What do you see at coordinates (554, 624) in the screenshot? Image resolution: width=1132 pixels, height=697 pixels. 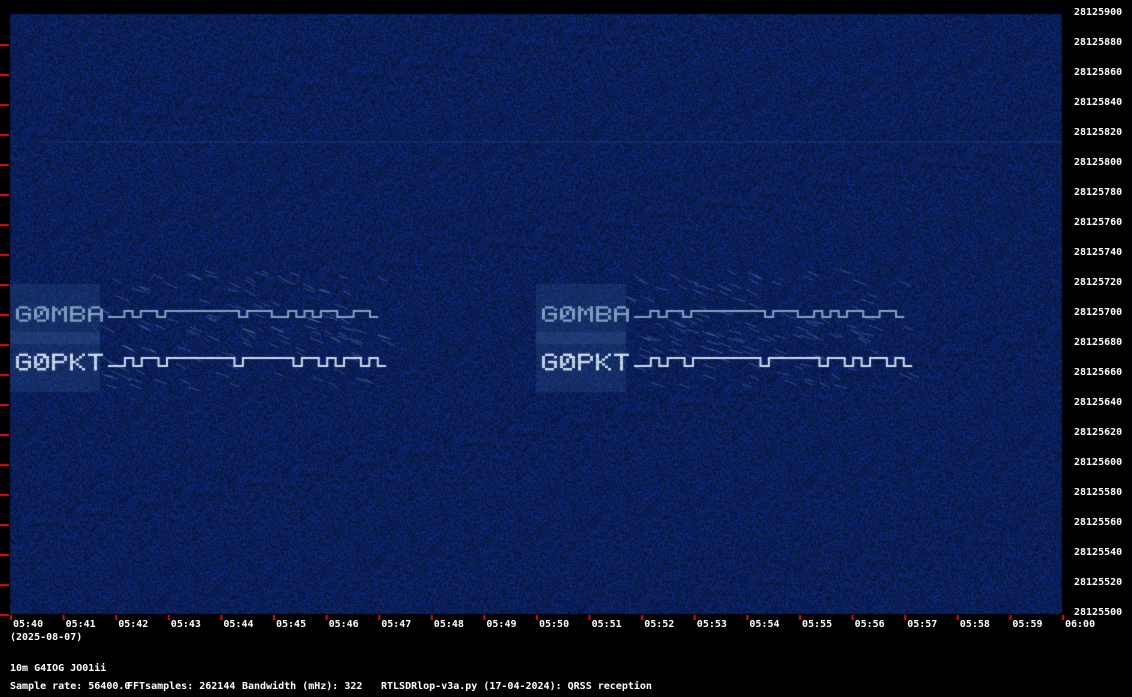 I see `x-tick-label: 05:50` at bounding box center [554, 624].